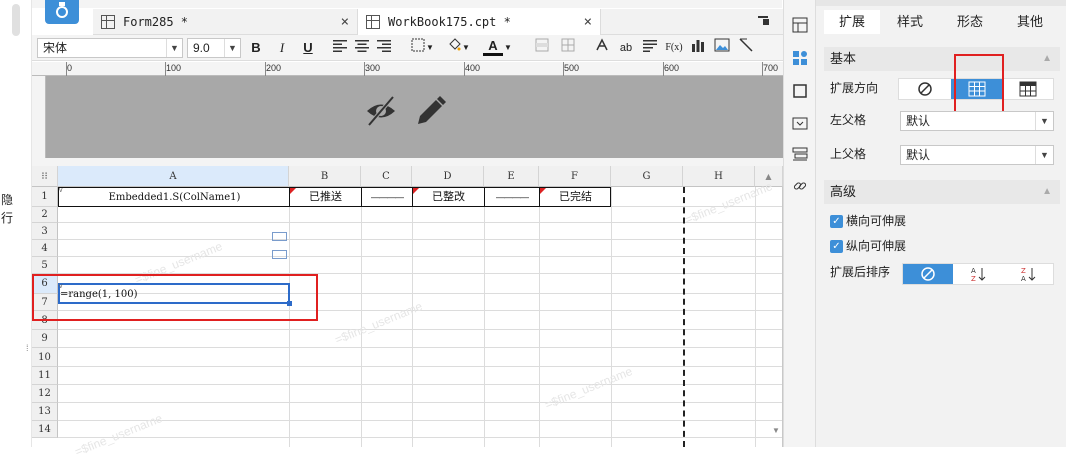  What do you see at coordinates (512, 197) in the screenshot?
I see `cell-e1: ————` at bounding box center [512, 197].